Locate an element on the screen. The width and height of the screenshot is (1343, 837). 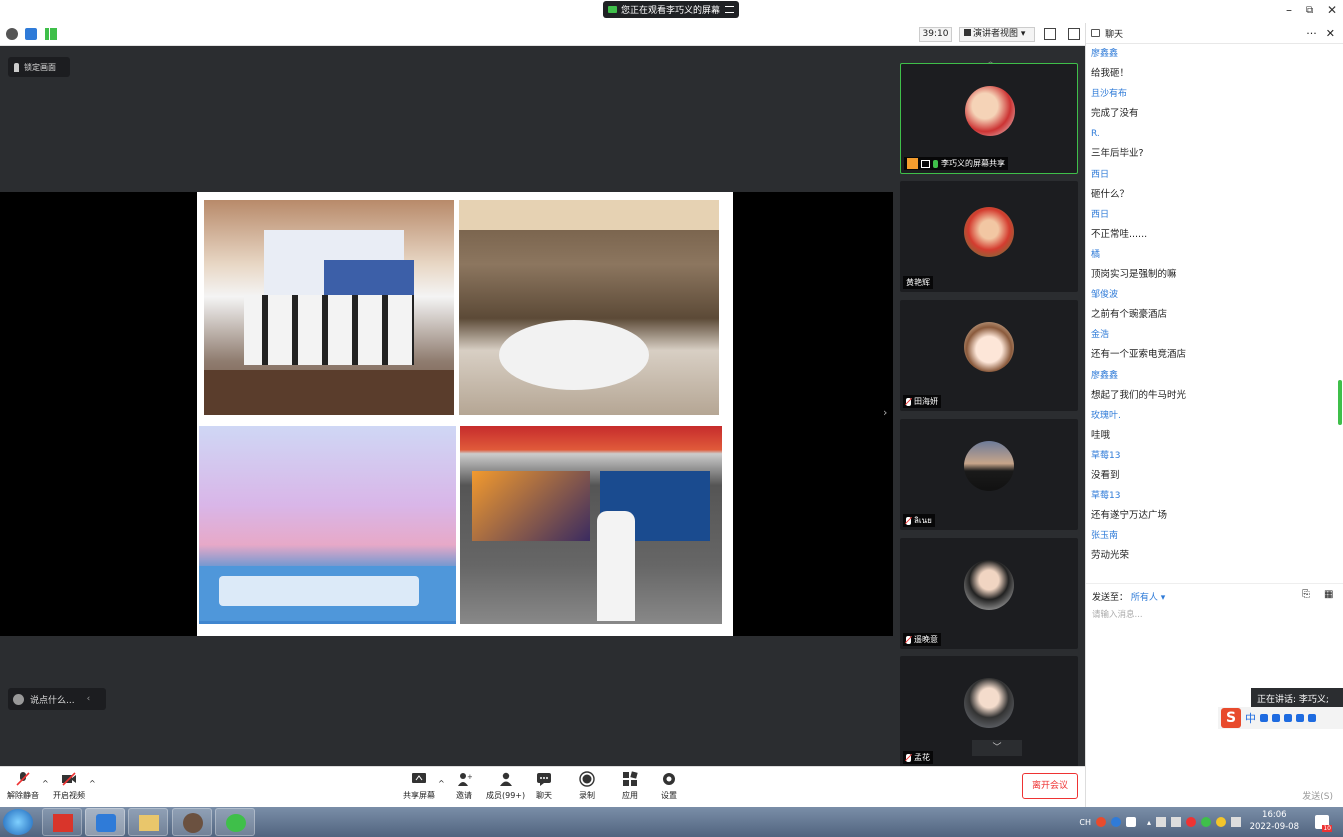
send-to-selector: 发送至： 所有人 ▾ is located at coordinates (1128, 596).